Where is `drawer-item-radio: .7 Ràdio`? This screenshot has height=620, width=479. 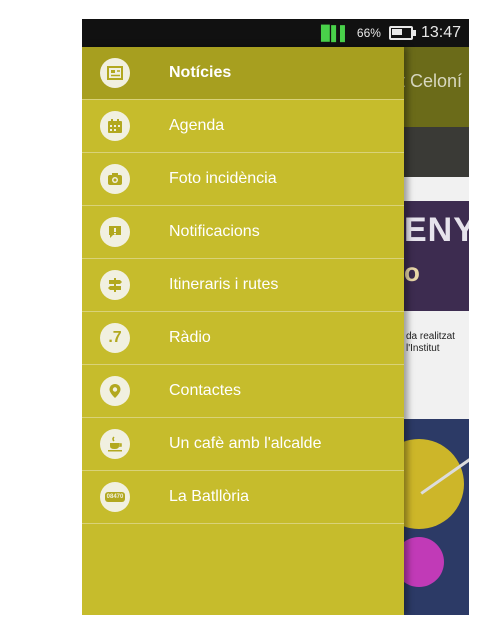 drawer-item-radio: .7 Ràdio is located at coordinates (243, 338).